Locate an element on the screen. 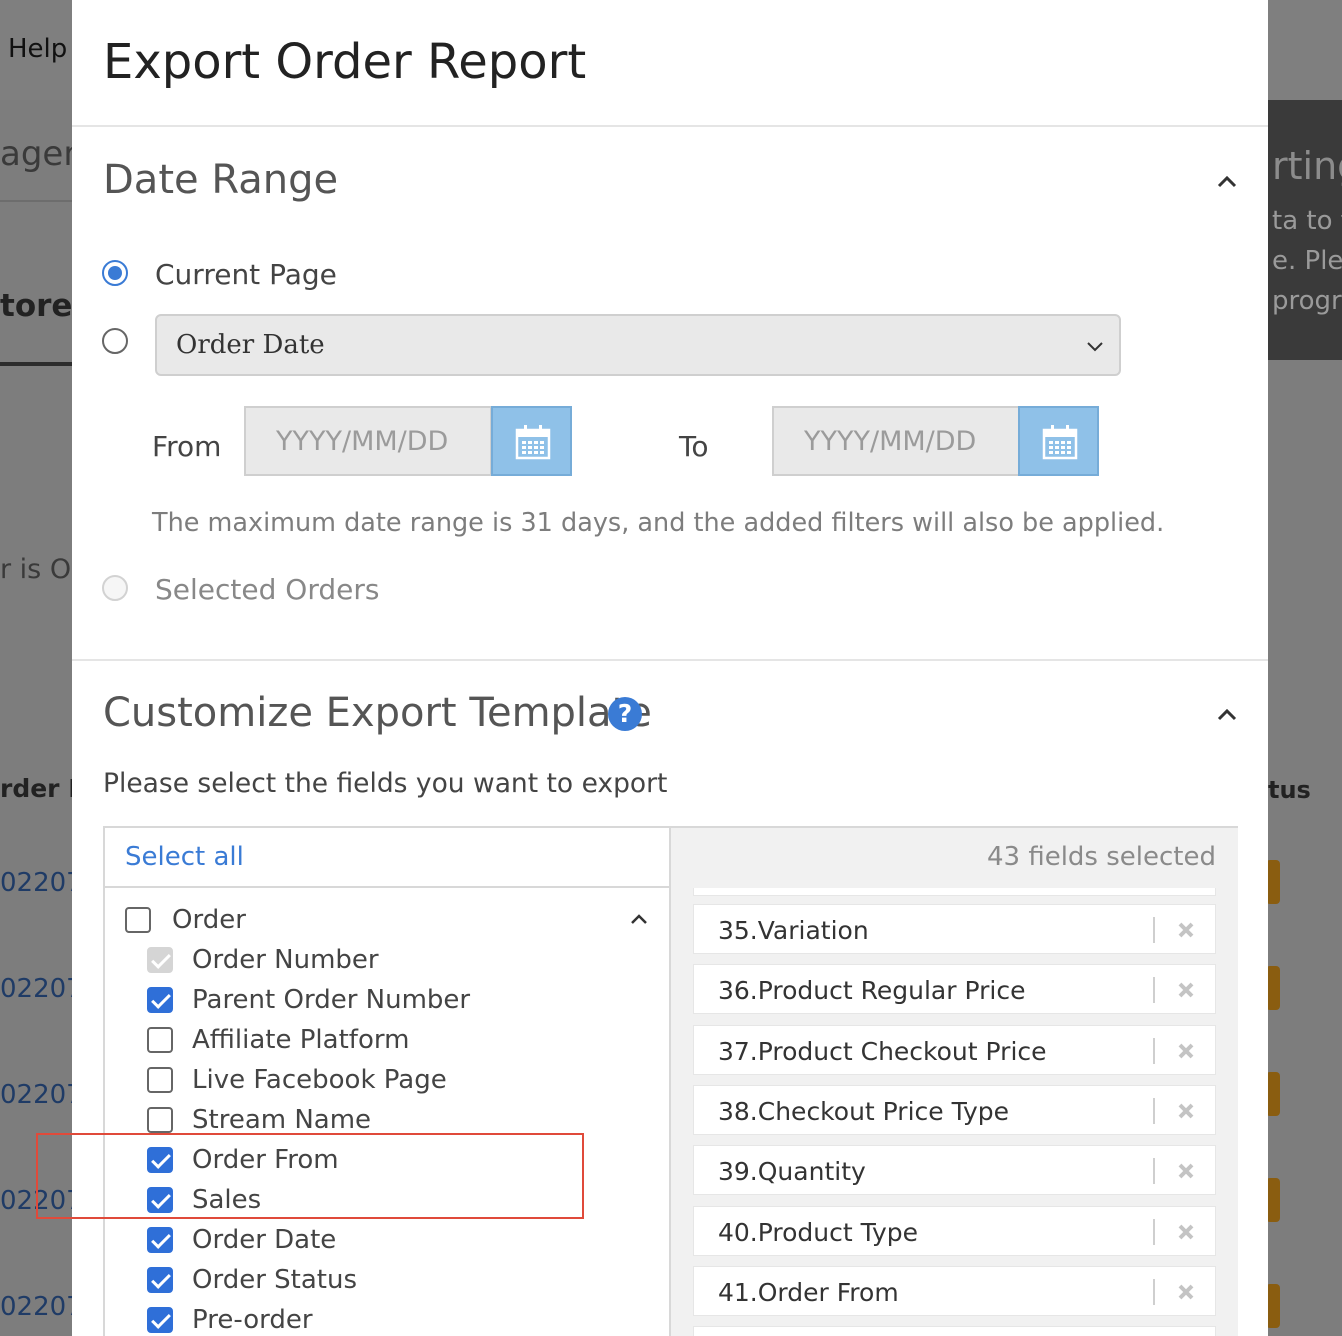  field-label: Pre-order is located at coordinates (252, 1320).